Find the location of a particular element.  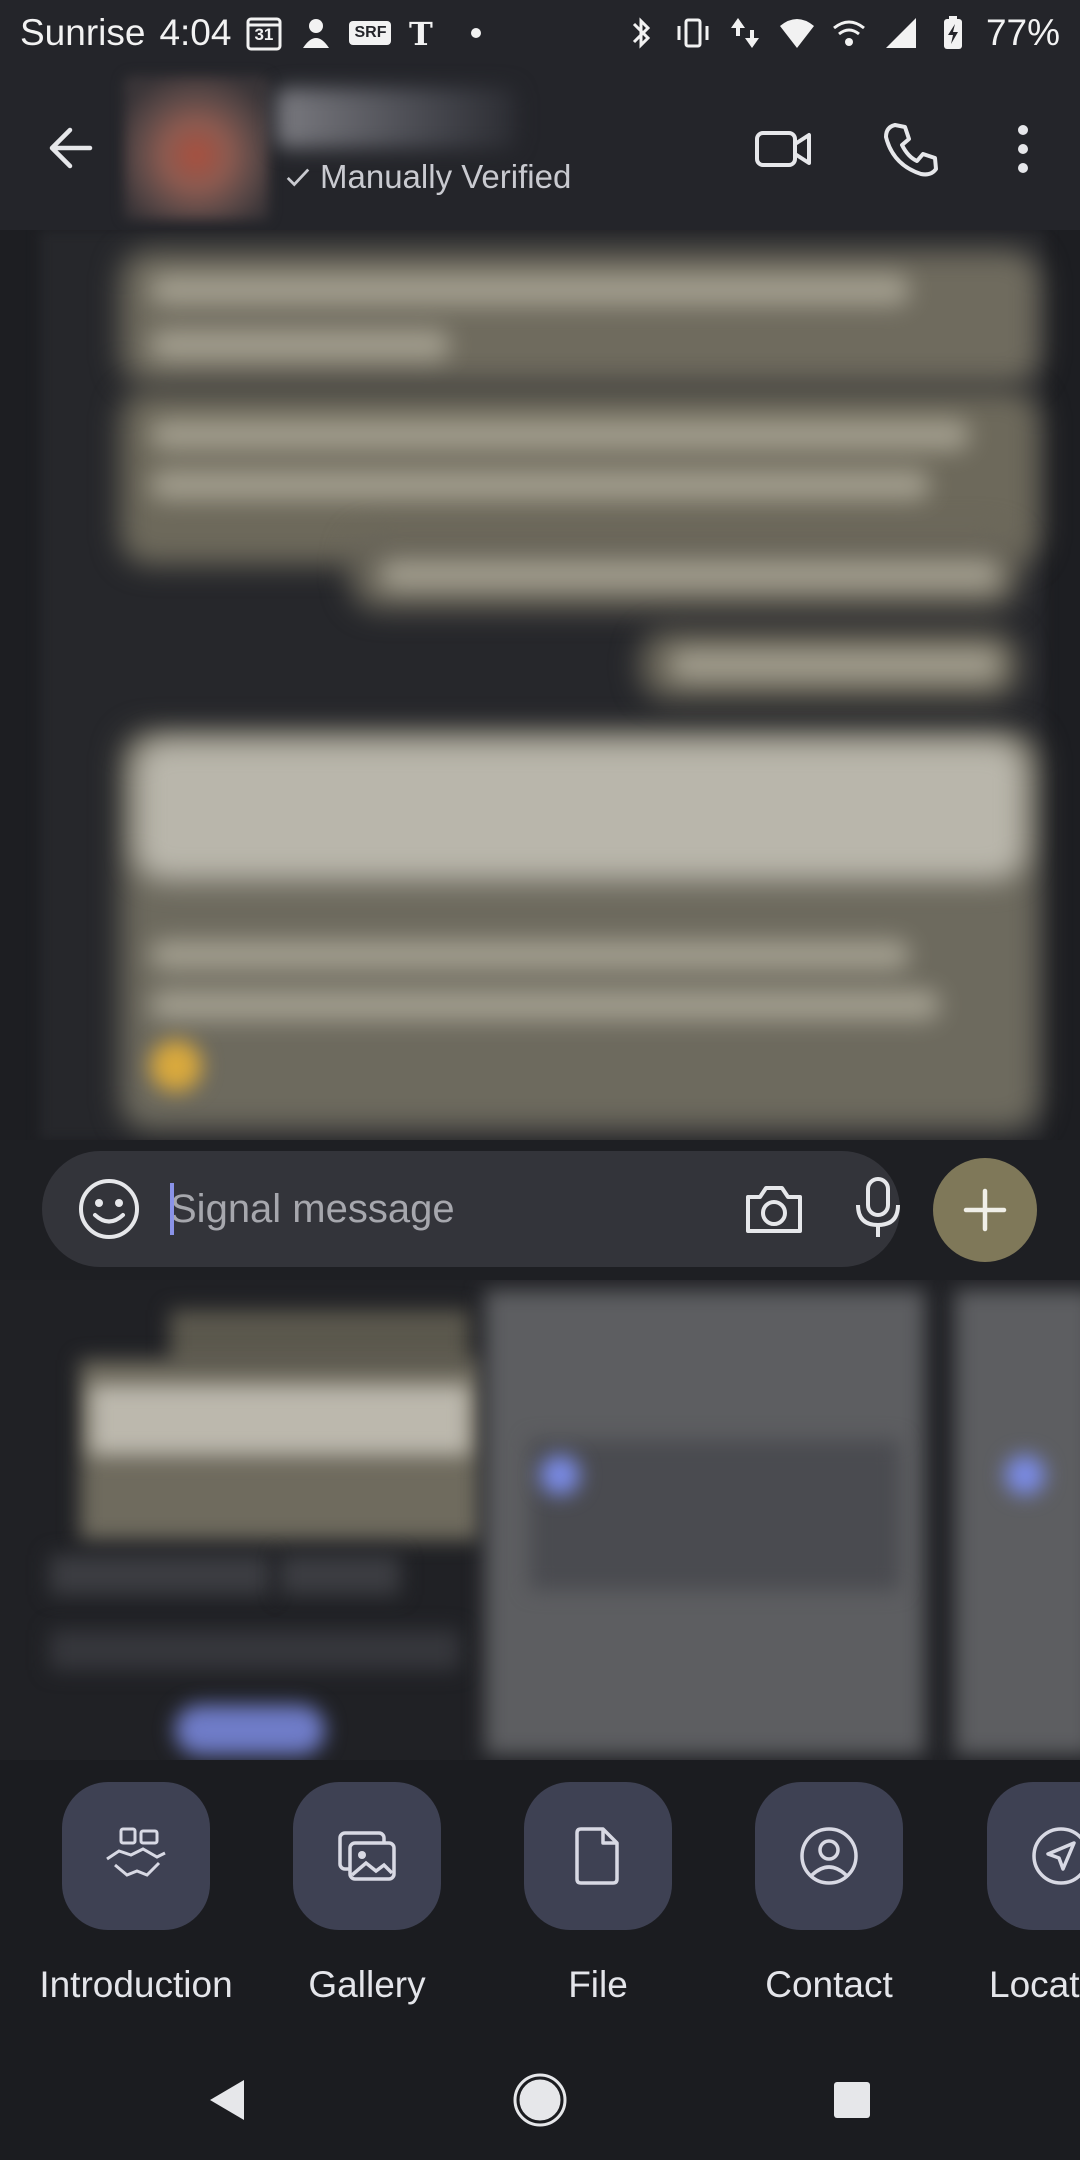

nyt-icon: T is located at coordinates (424, 33).